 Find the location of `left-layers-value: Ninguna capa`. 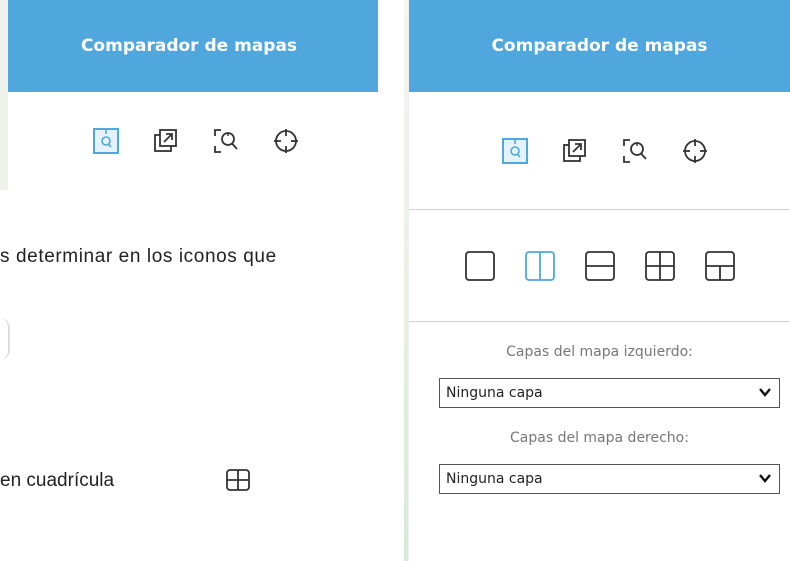

left-layers-value: Ninguna capa is located at coordinates (494, 393).